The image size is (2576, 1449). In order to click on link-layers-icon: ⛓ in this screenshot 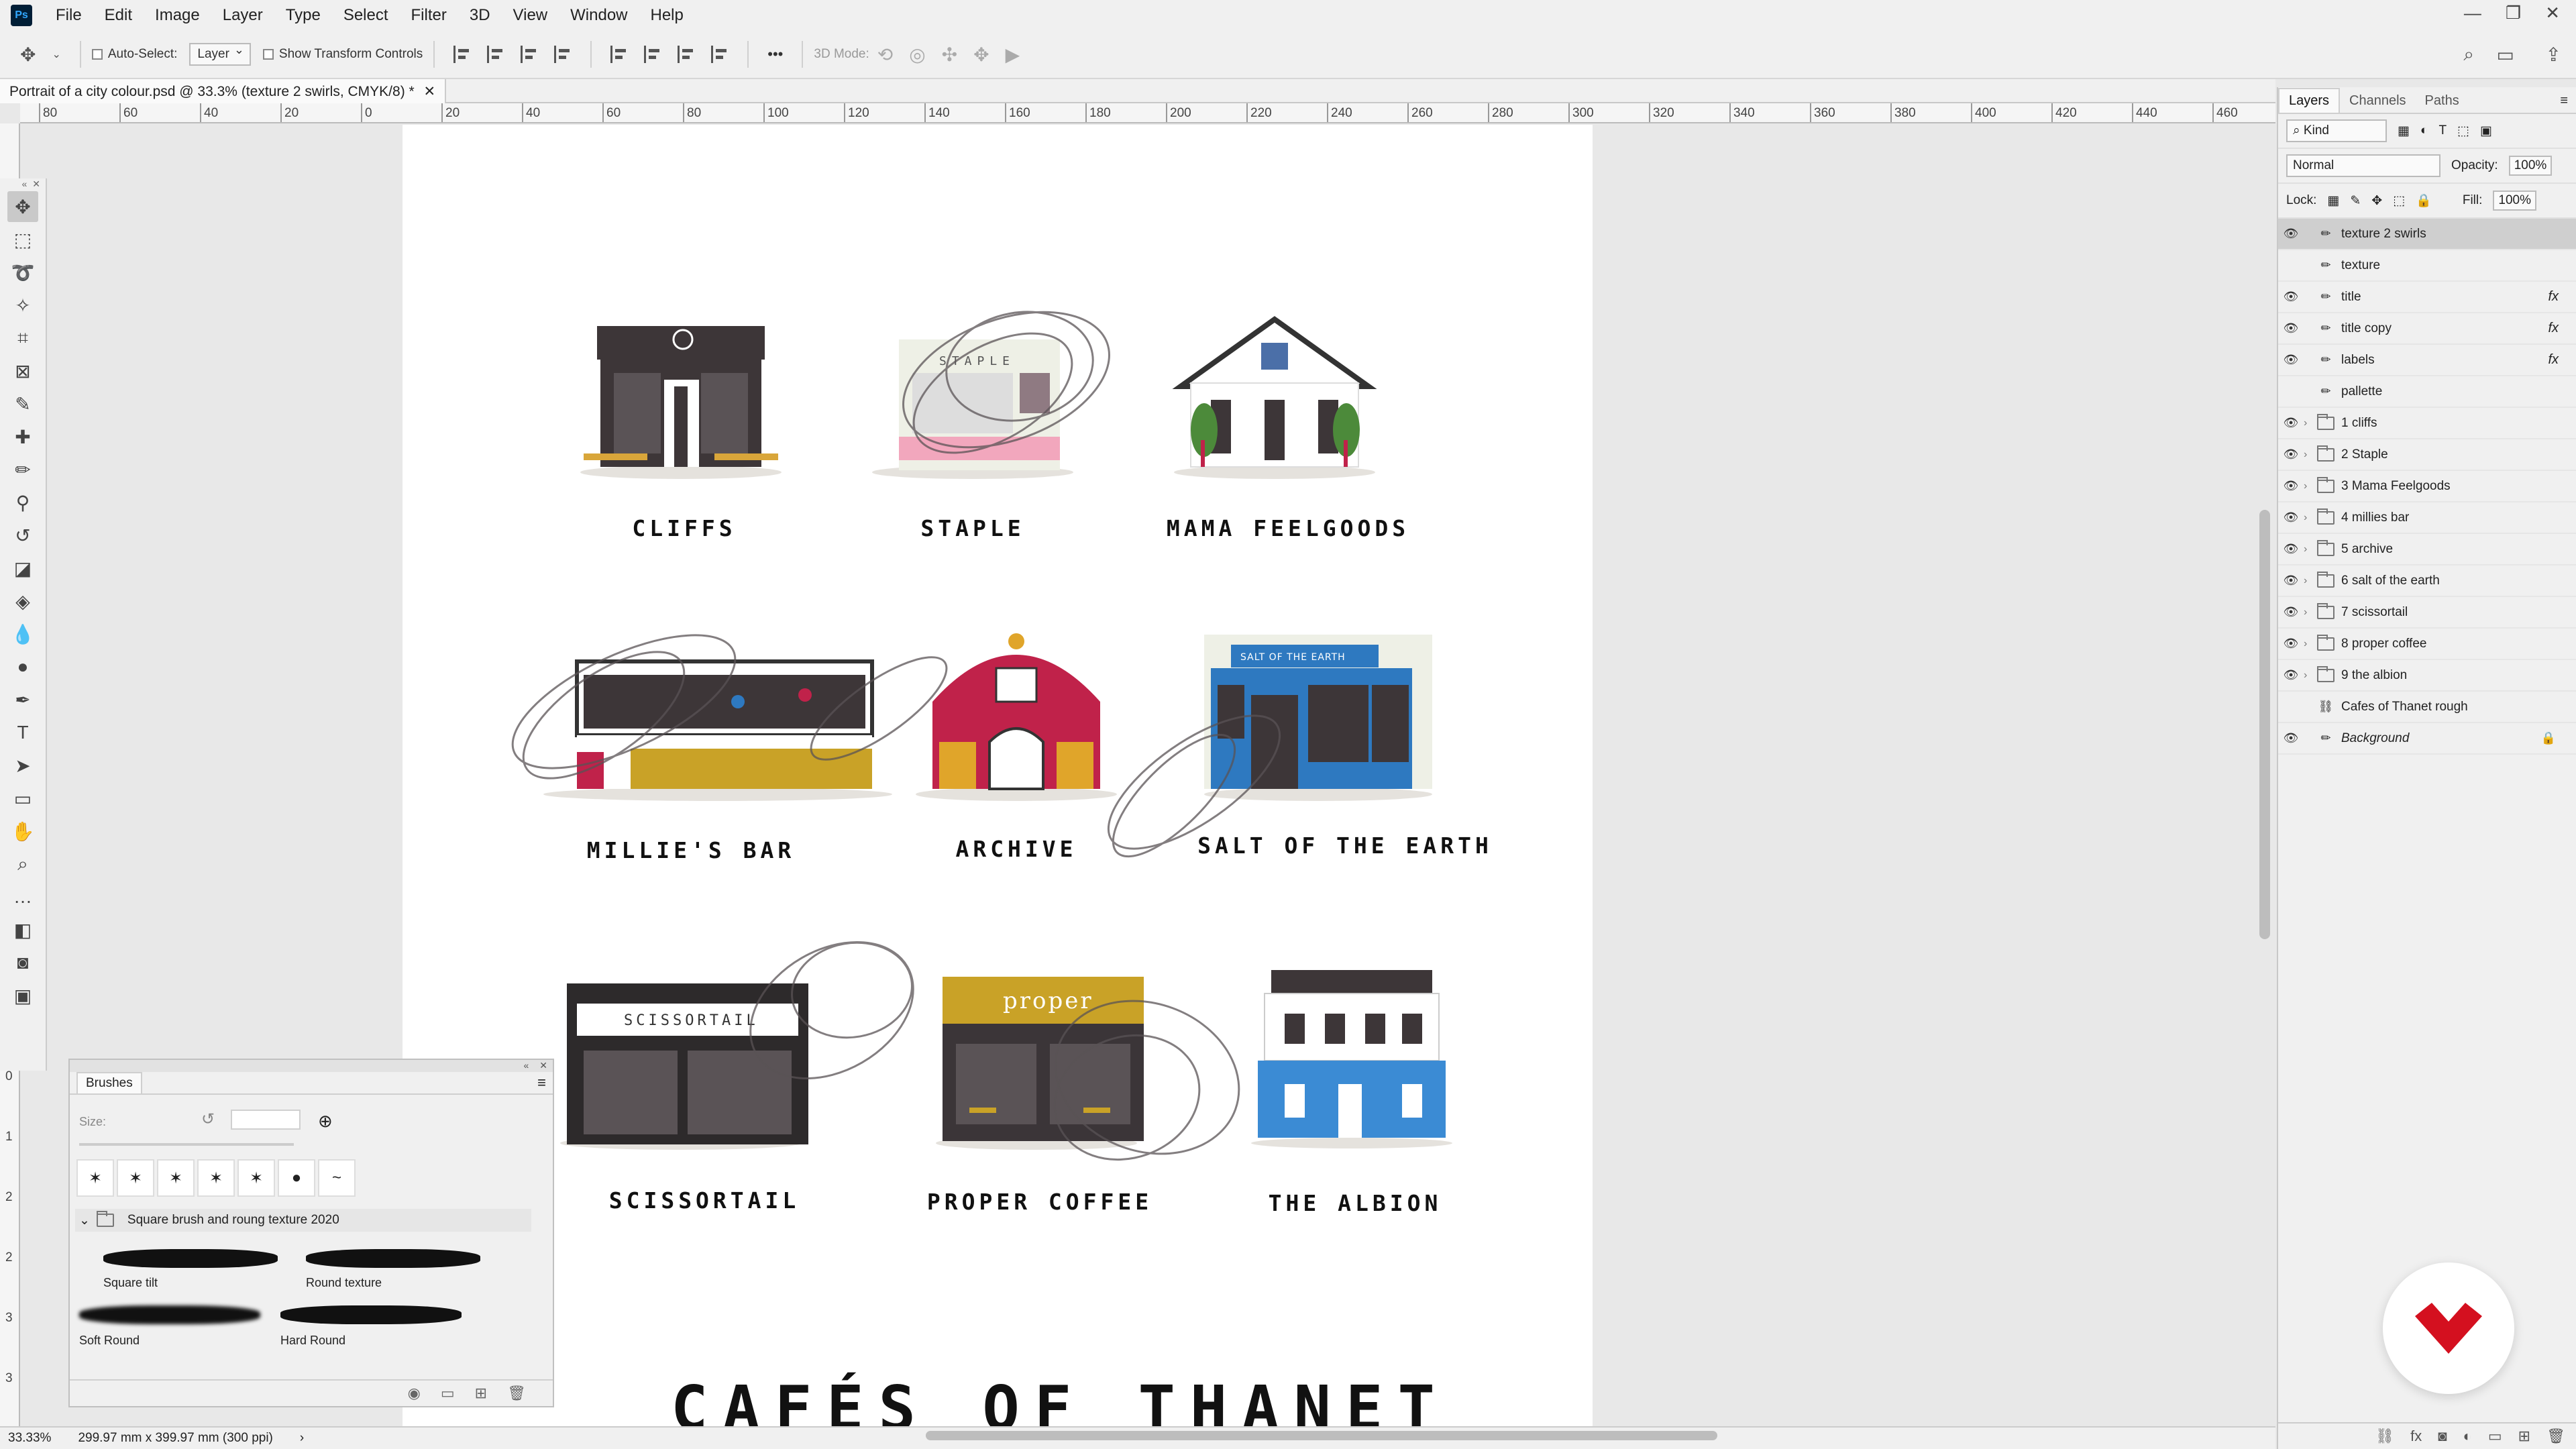, I will do `click(2384, 1436)`.